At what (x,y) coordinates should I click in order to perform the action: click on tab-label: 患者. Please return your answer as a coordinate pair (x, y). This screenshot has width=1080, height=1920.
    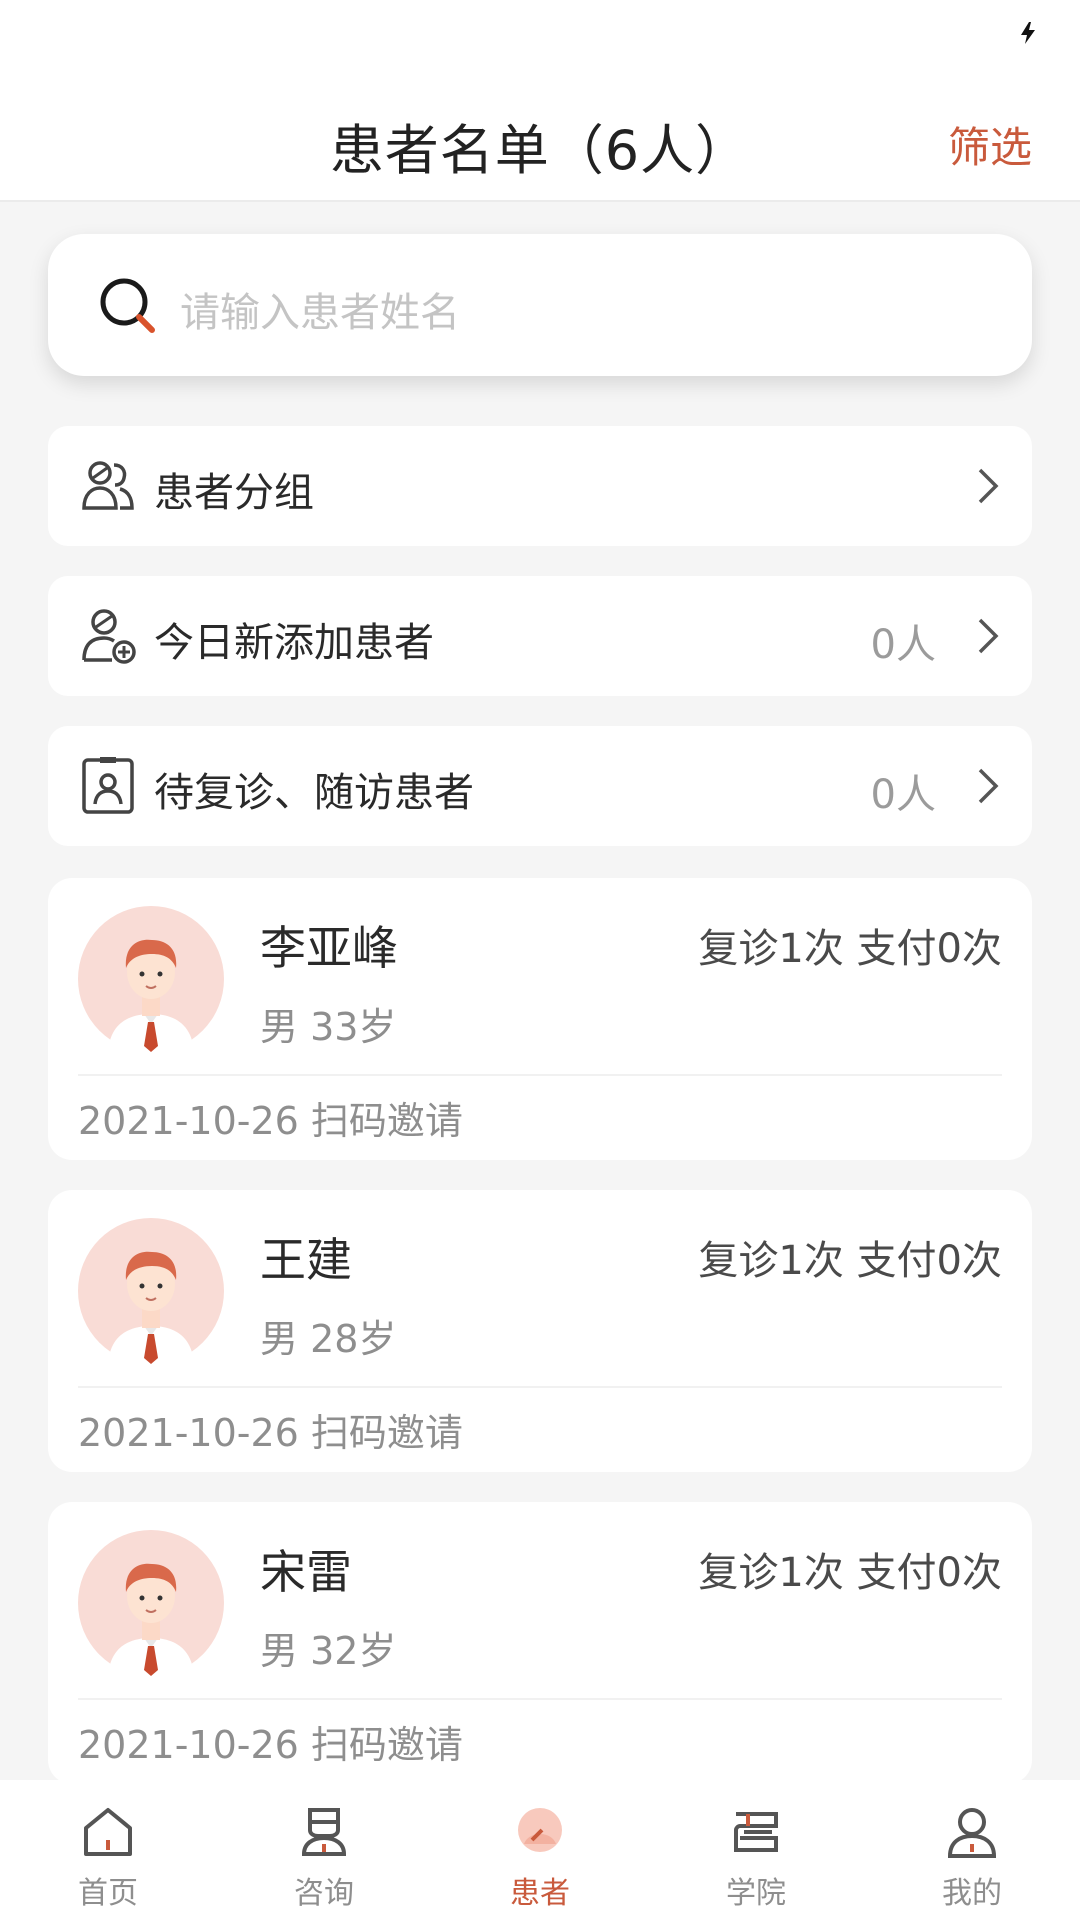
    Looking at the image, I should click on (540, 1893).